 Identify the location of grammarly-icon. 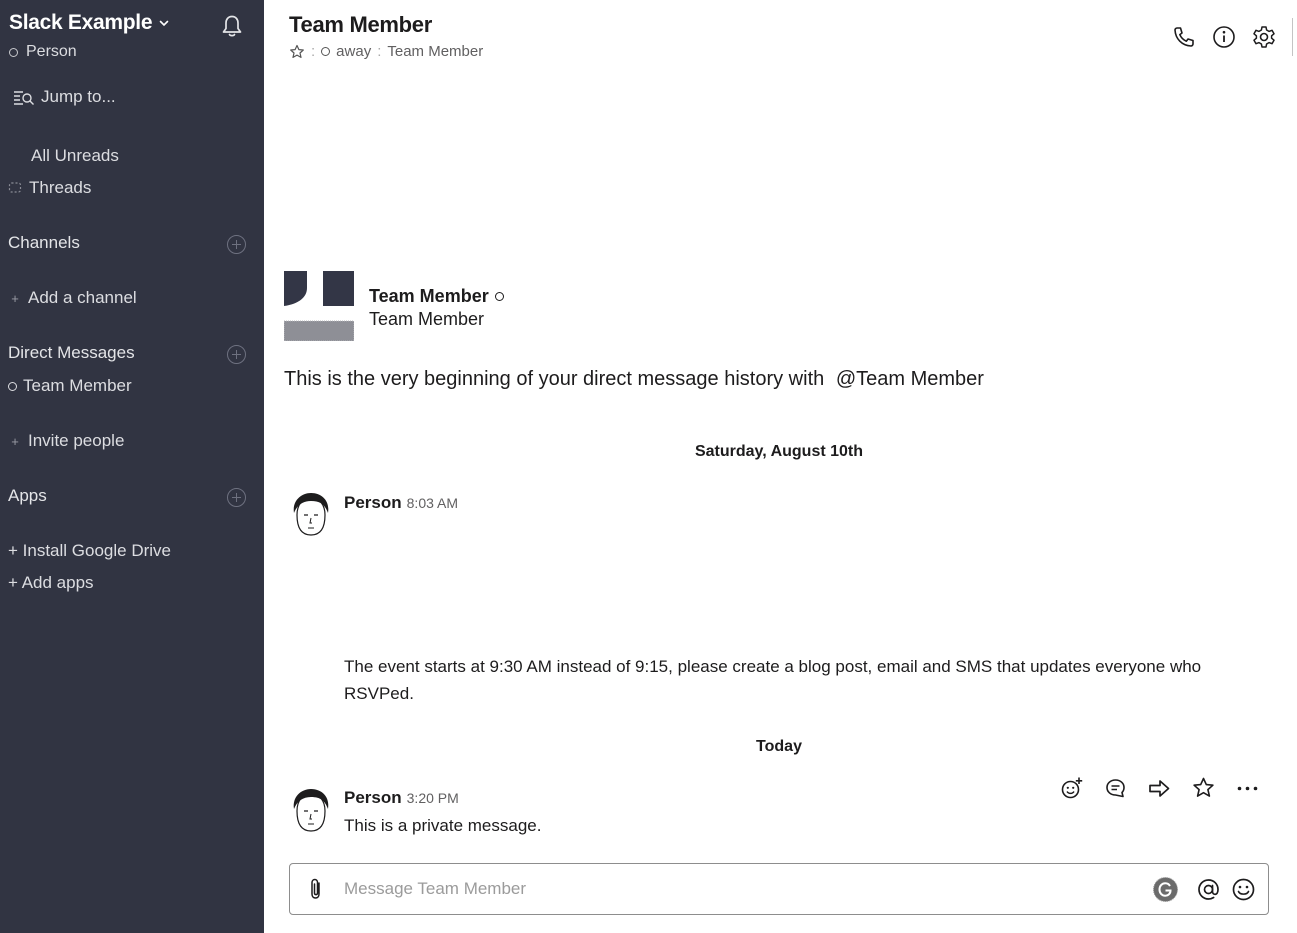
(1165, 889).